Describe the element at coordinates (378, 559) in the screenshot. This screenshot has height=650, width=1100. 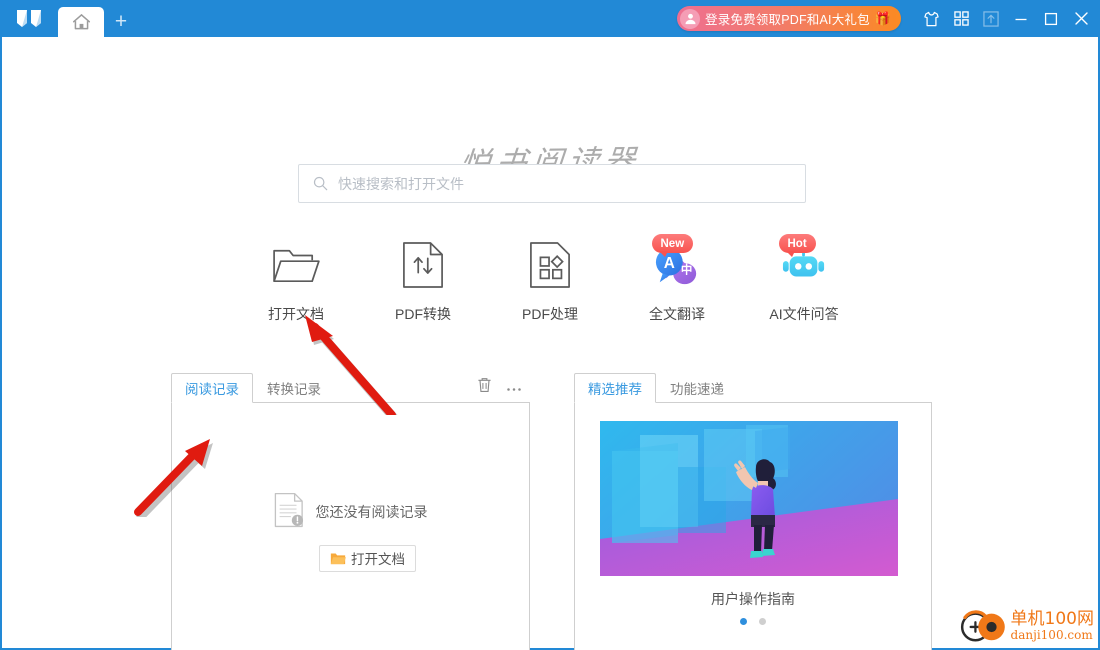
I see `open-document-button-label: 打开文档` at that location.